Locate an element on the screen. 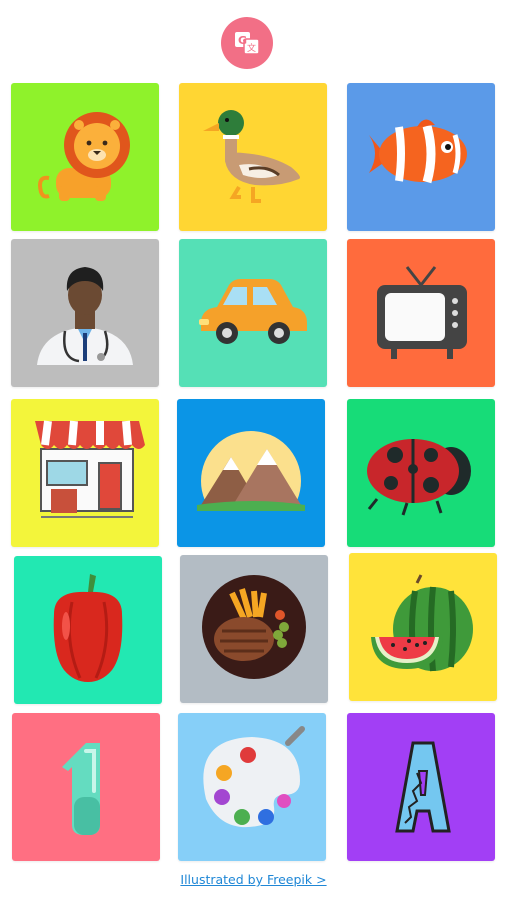 The height and width of the screenshot is (900, 507). freepik-credit-link: Illustrated by Freepik > is located at coordinates (253, 879).